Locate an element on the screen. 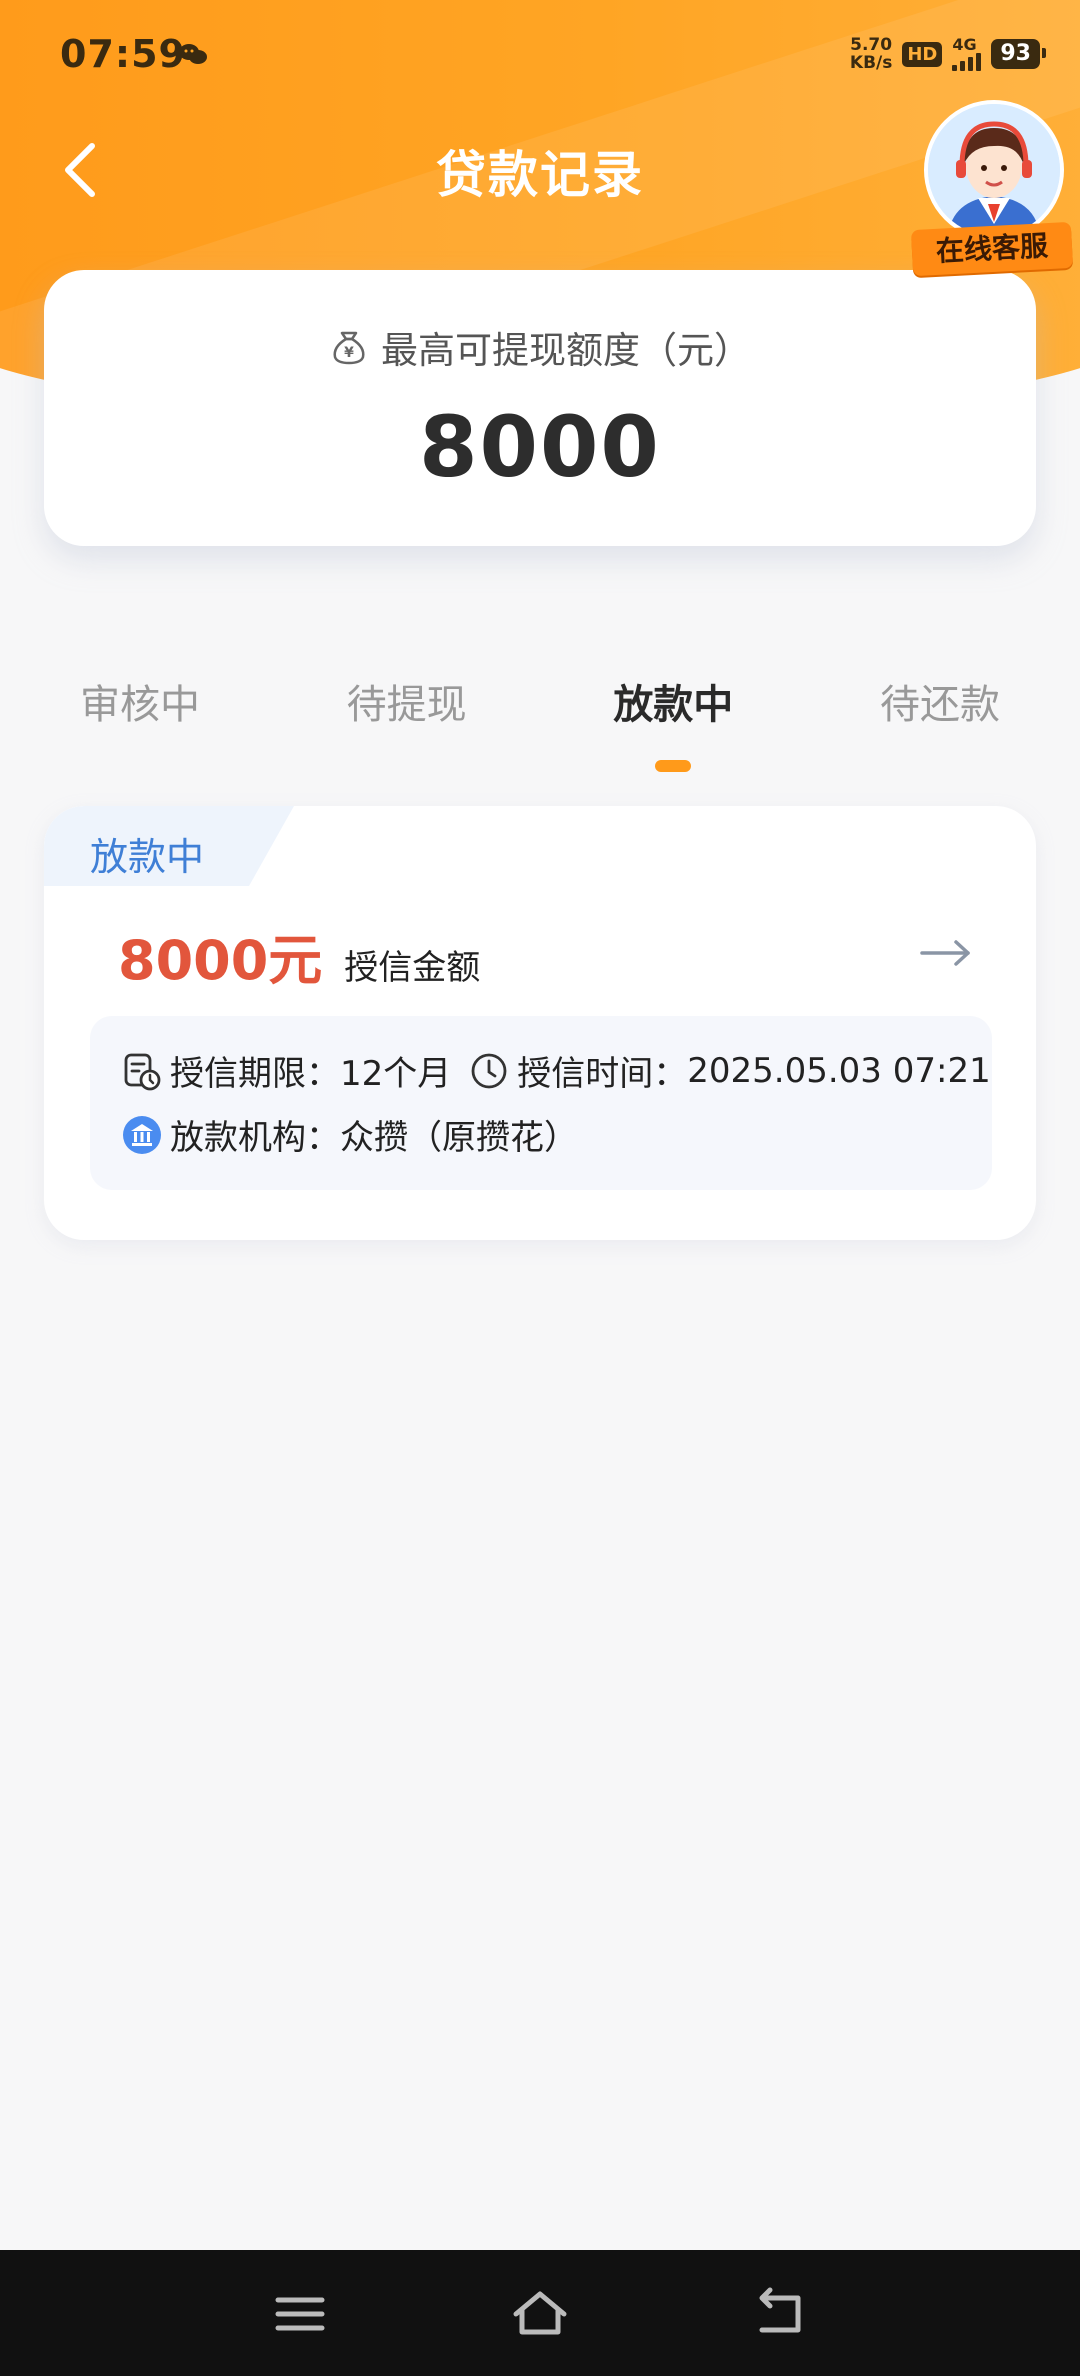 The height and width of the screenshot is (2376, 1080). tab-disbursing: 放款中 is located at coordinates (673, 727).